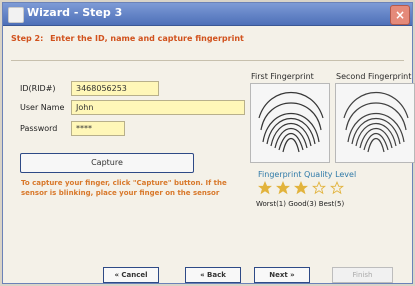 This screenshot has height=286, width=415. I want to click on step-label: Step 2:, so click(27, 38).